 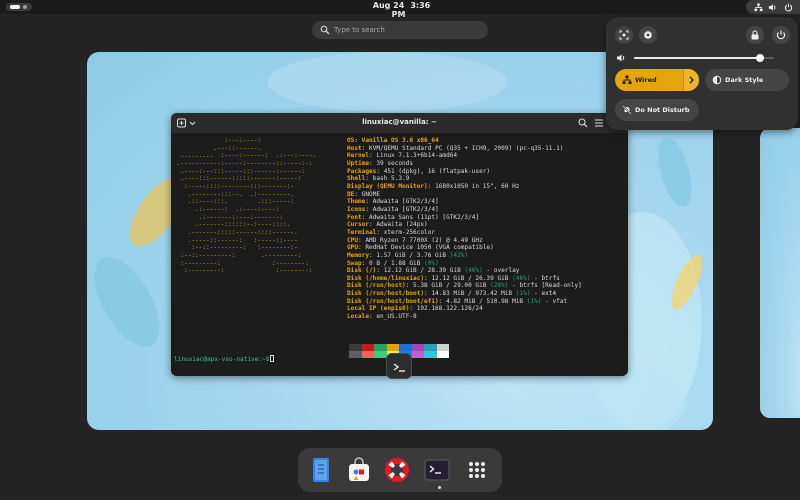 I want to click on volume-slider, so click(x=704, y=58).